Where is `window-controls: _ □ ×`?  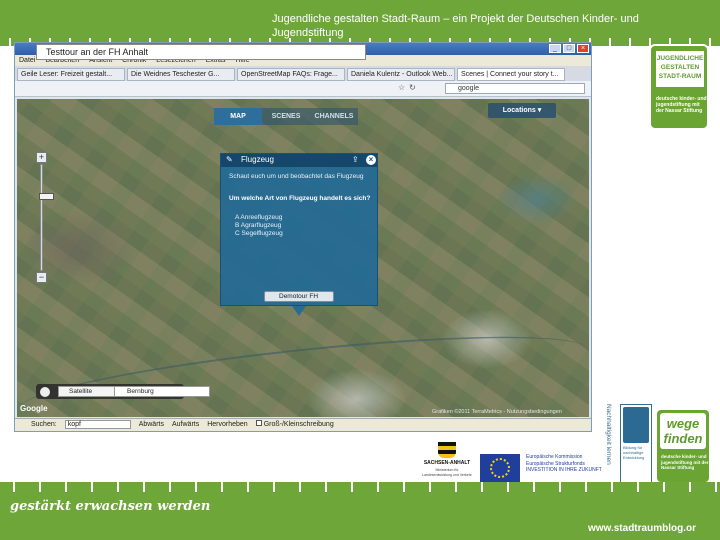
window-controls: _ □ × is located at coordinates (569, 48).